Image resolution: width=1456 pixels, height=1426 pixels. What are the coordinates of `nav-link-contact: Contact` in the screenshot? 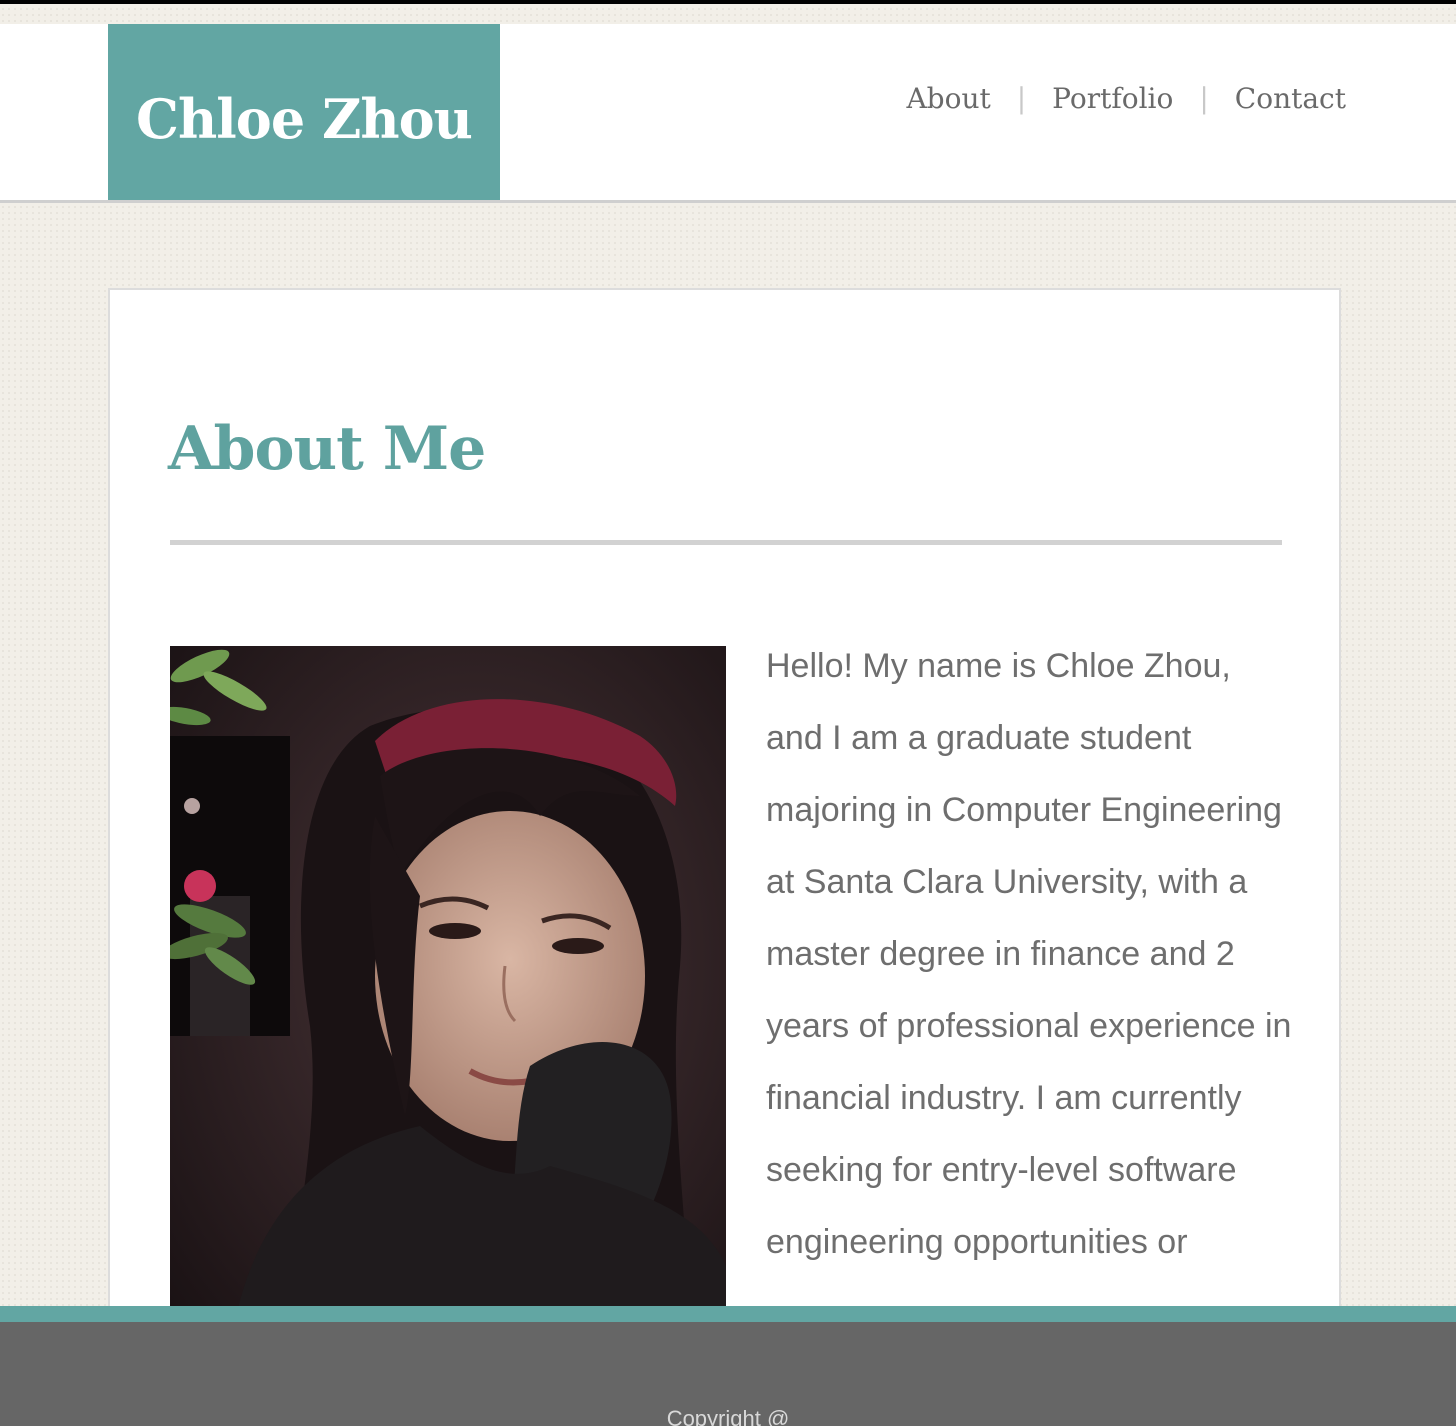 It's located at (1290, 98).